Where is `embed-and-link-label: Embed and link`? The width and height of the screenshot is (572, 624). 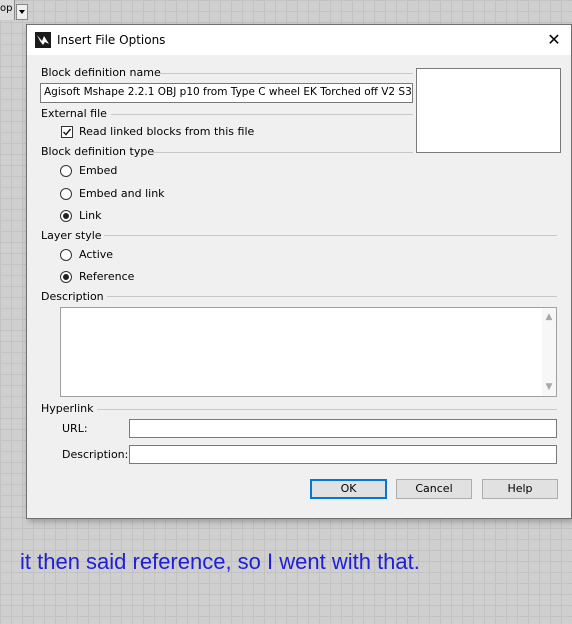
embed-and-link-label: Embed and link is located at coordinates (122, 193).